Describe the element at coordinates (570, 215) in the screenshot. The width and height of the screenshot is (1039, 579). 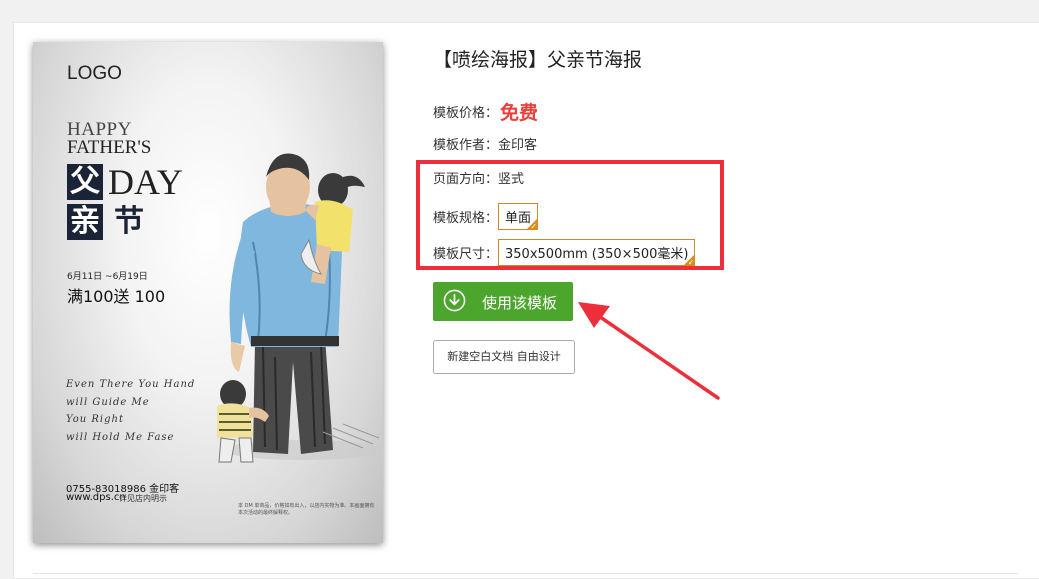
I see `highlight-annotation-box` at that location.